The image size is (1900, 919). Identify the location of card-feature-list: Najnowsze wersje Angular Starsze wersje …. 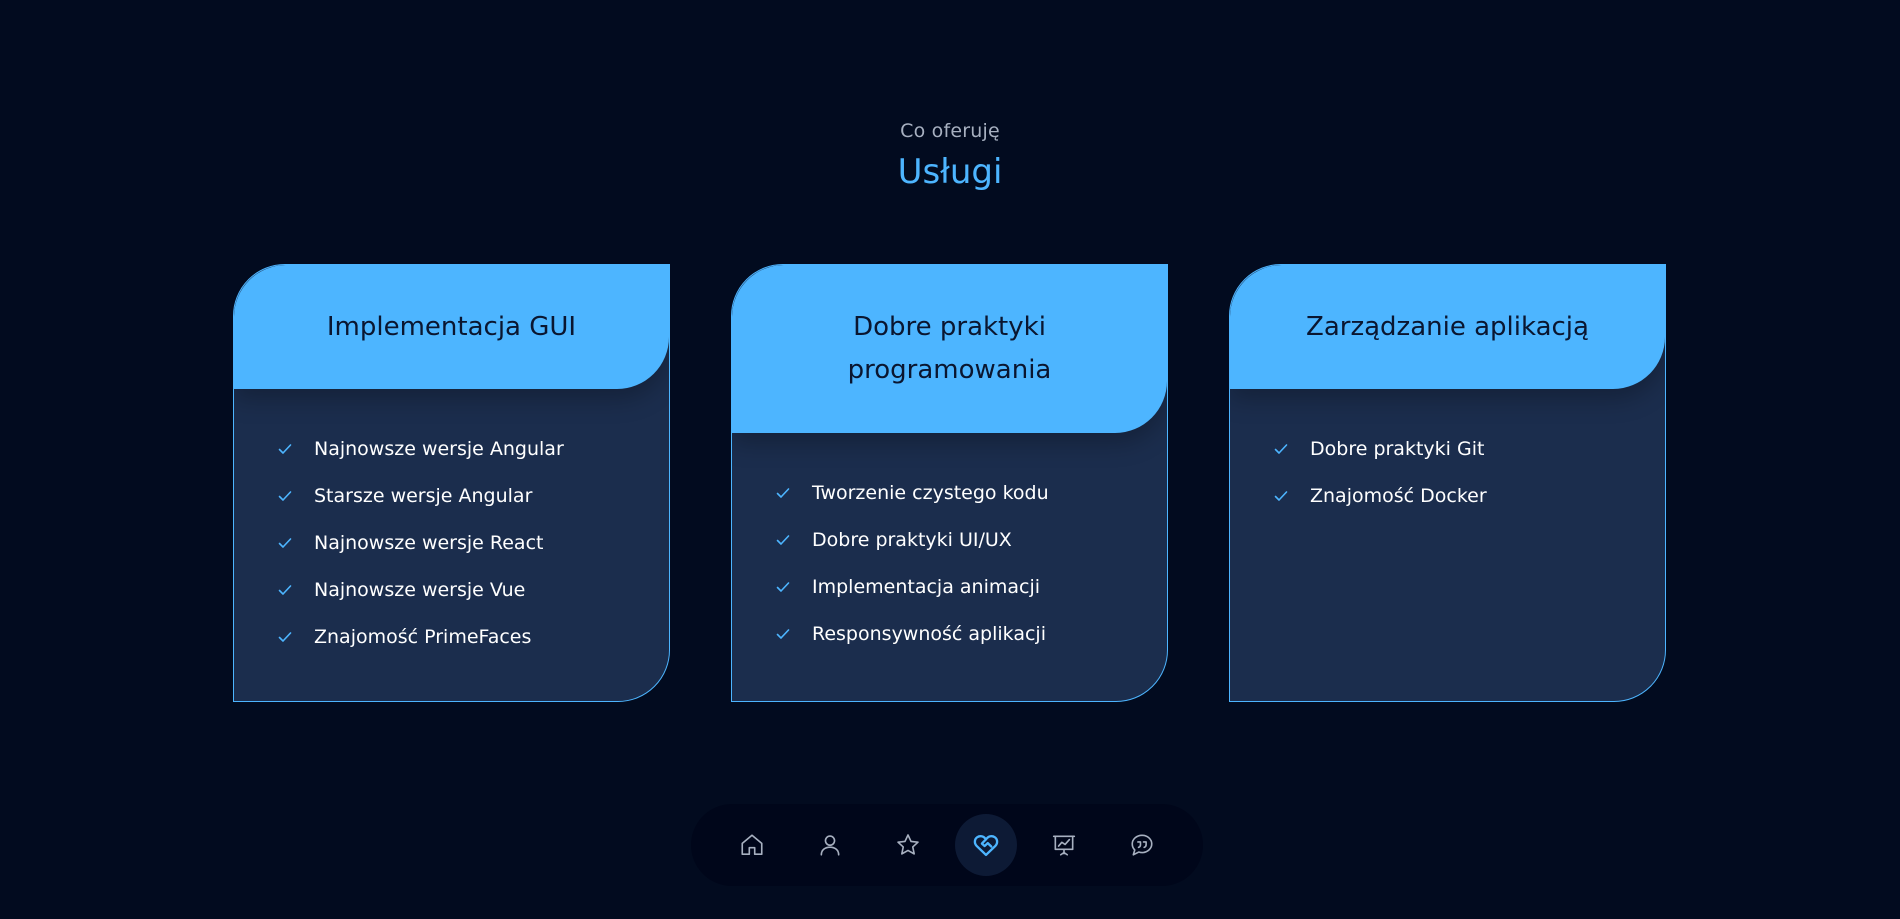
(451, 524).